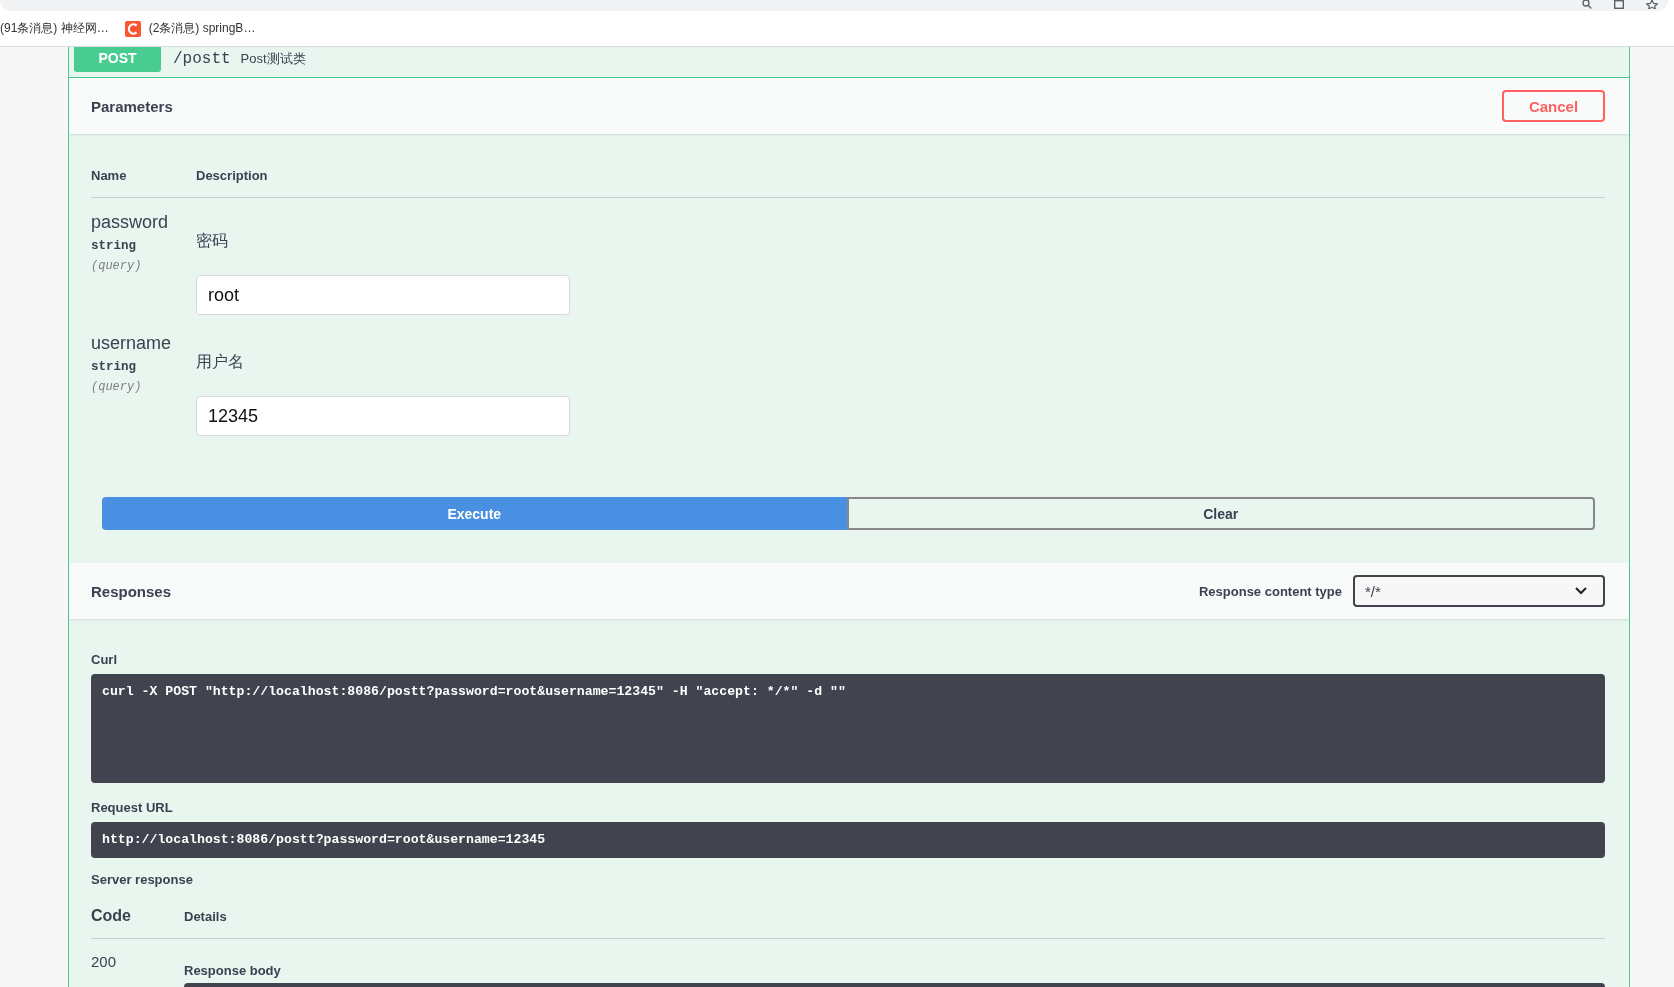 This screenshot has height=987, width=1674. Describe the element at coordinates (205, 916) in the screenshot. I see `column-header: Details` at that location.